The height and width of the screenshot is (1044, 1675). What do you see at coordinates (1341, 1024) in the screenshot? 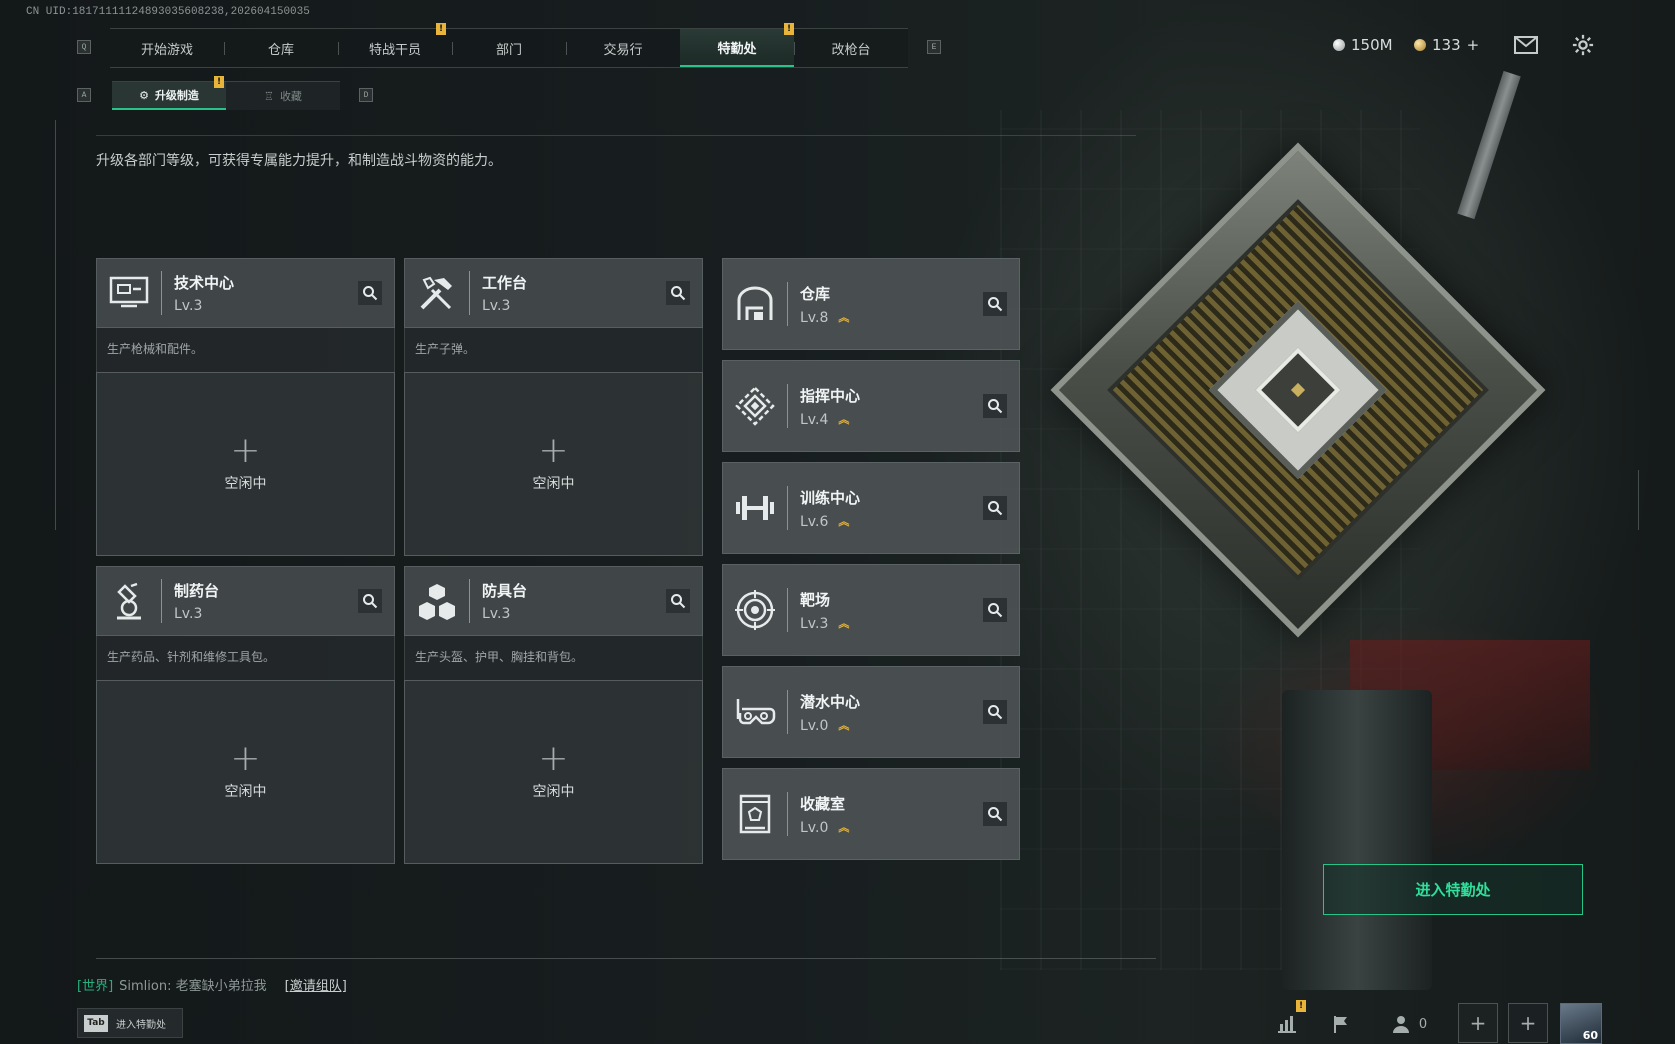
I see `flag-icon` at bounding box center [1341, 1024].